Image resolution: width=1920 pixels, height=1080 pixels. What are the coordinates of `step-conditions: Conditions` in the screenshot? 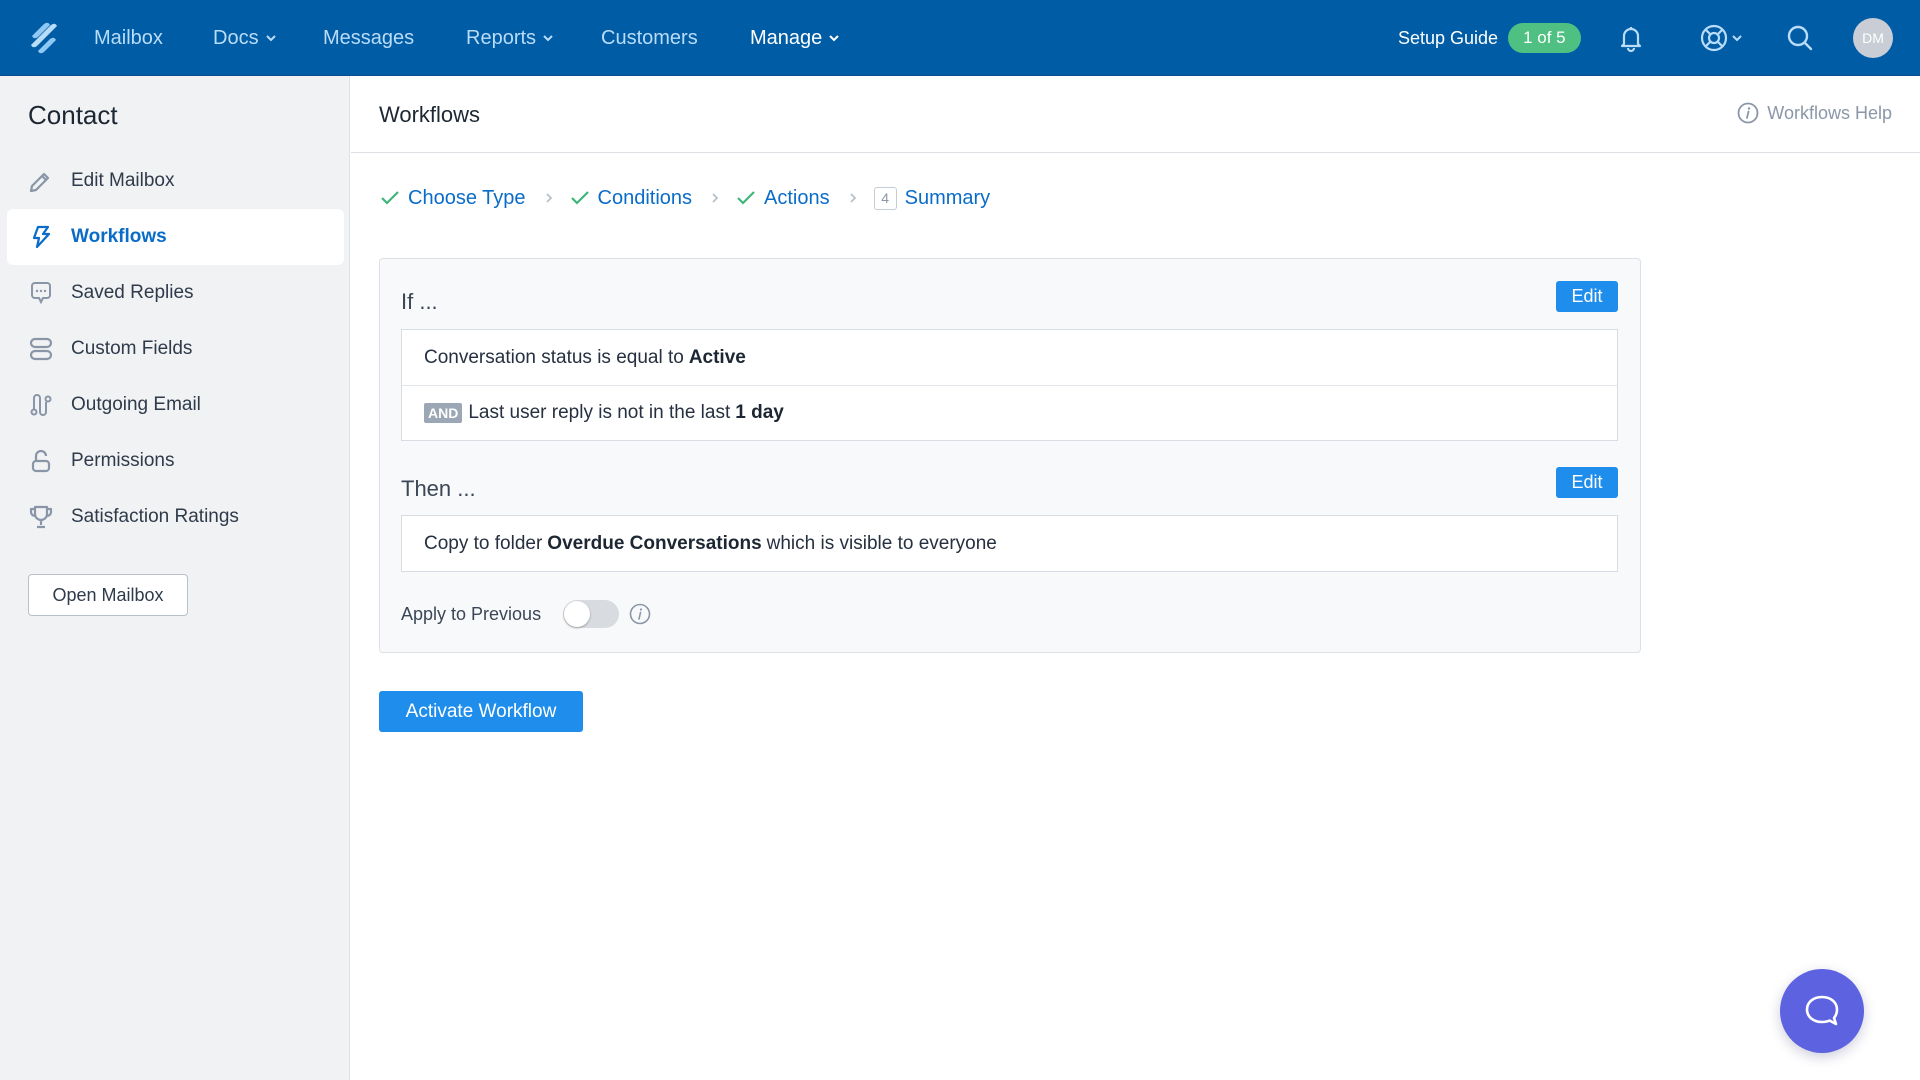 It's located at (631, 198).